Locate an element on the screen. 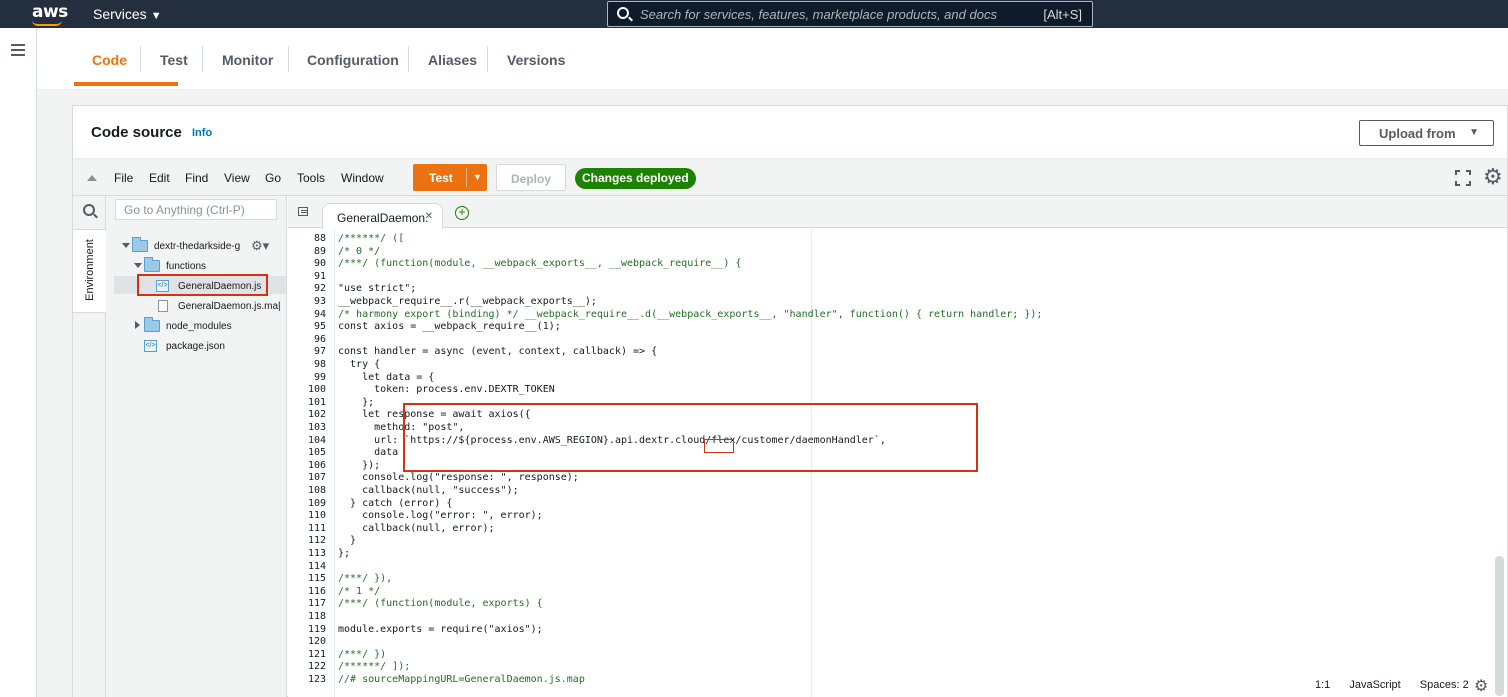 The width and height of the screenshot is (1508, 697). line-number: 92 is located at coordinates (319, 289).